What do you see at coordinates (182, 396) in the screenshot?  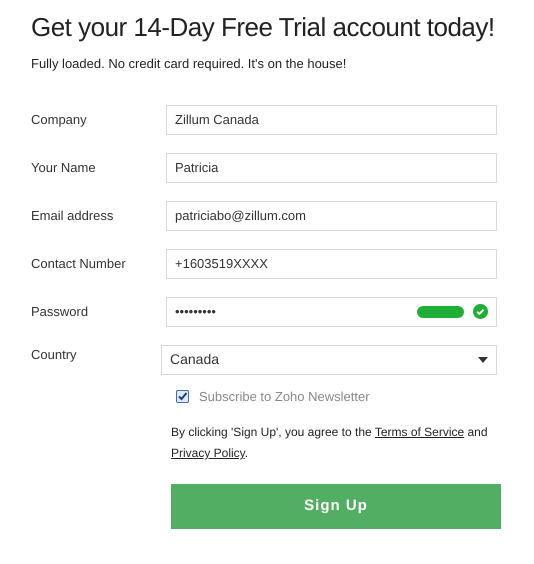 I see `newsletter-checkbox` at bounding box center [182, 396].